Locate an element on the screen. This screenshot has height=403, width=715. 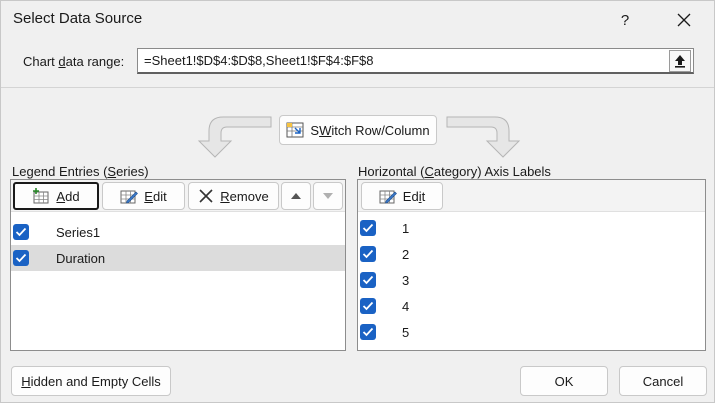
axis-toolbar: Edit is located at coordinates (531, 196).